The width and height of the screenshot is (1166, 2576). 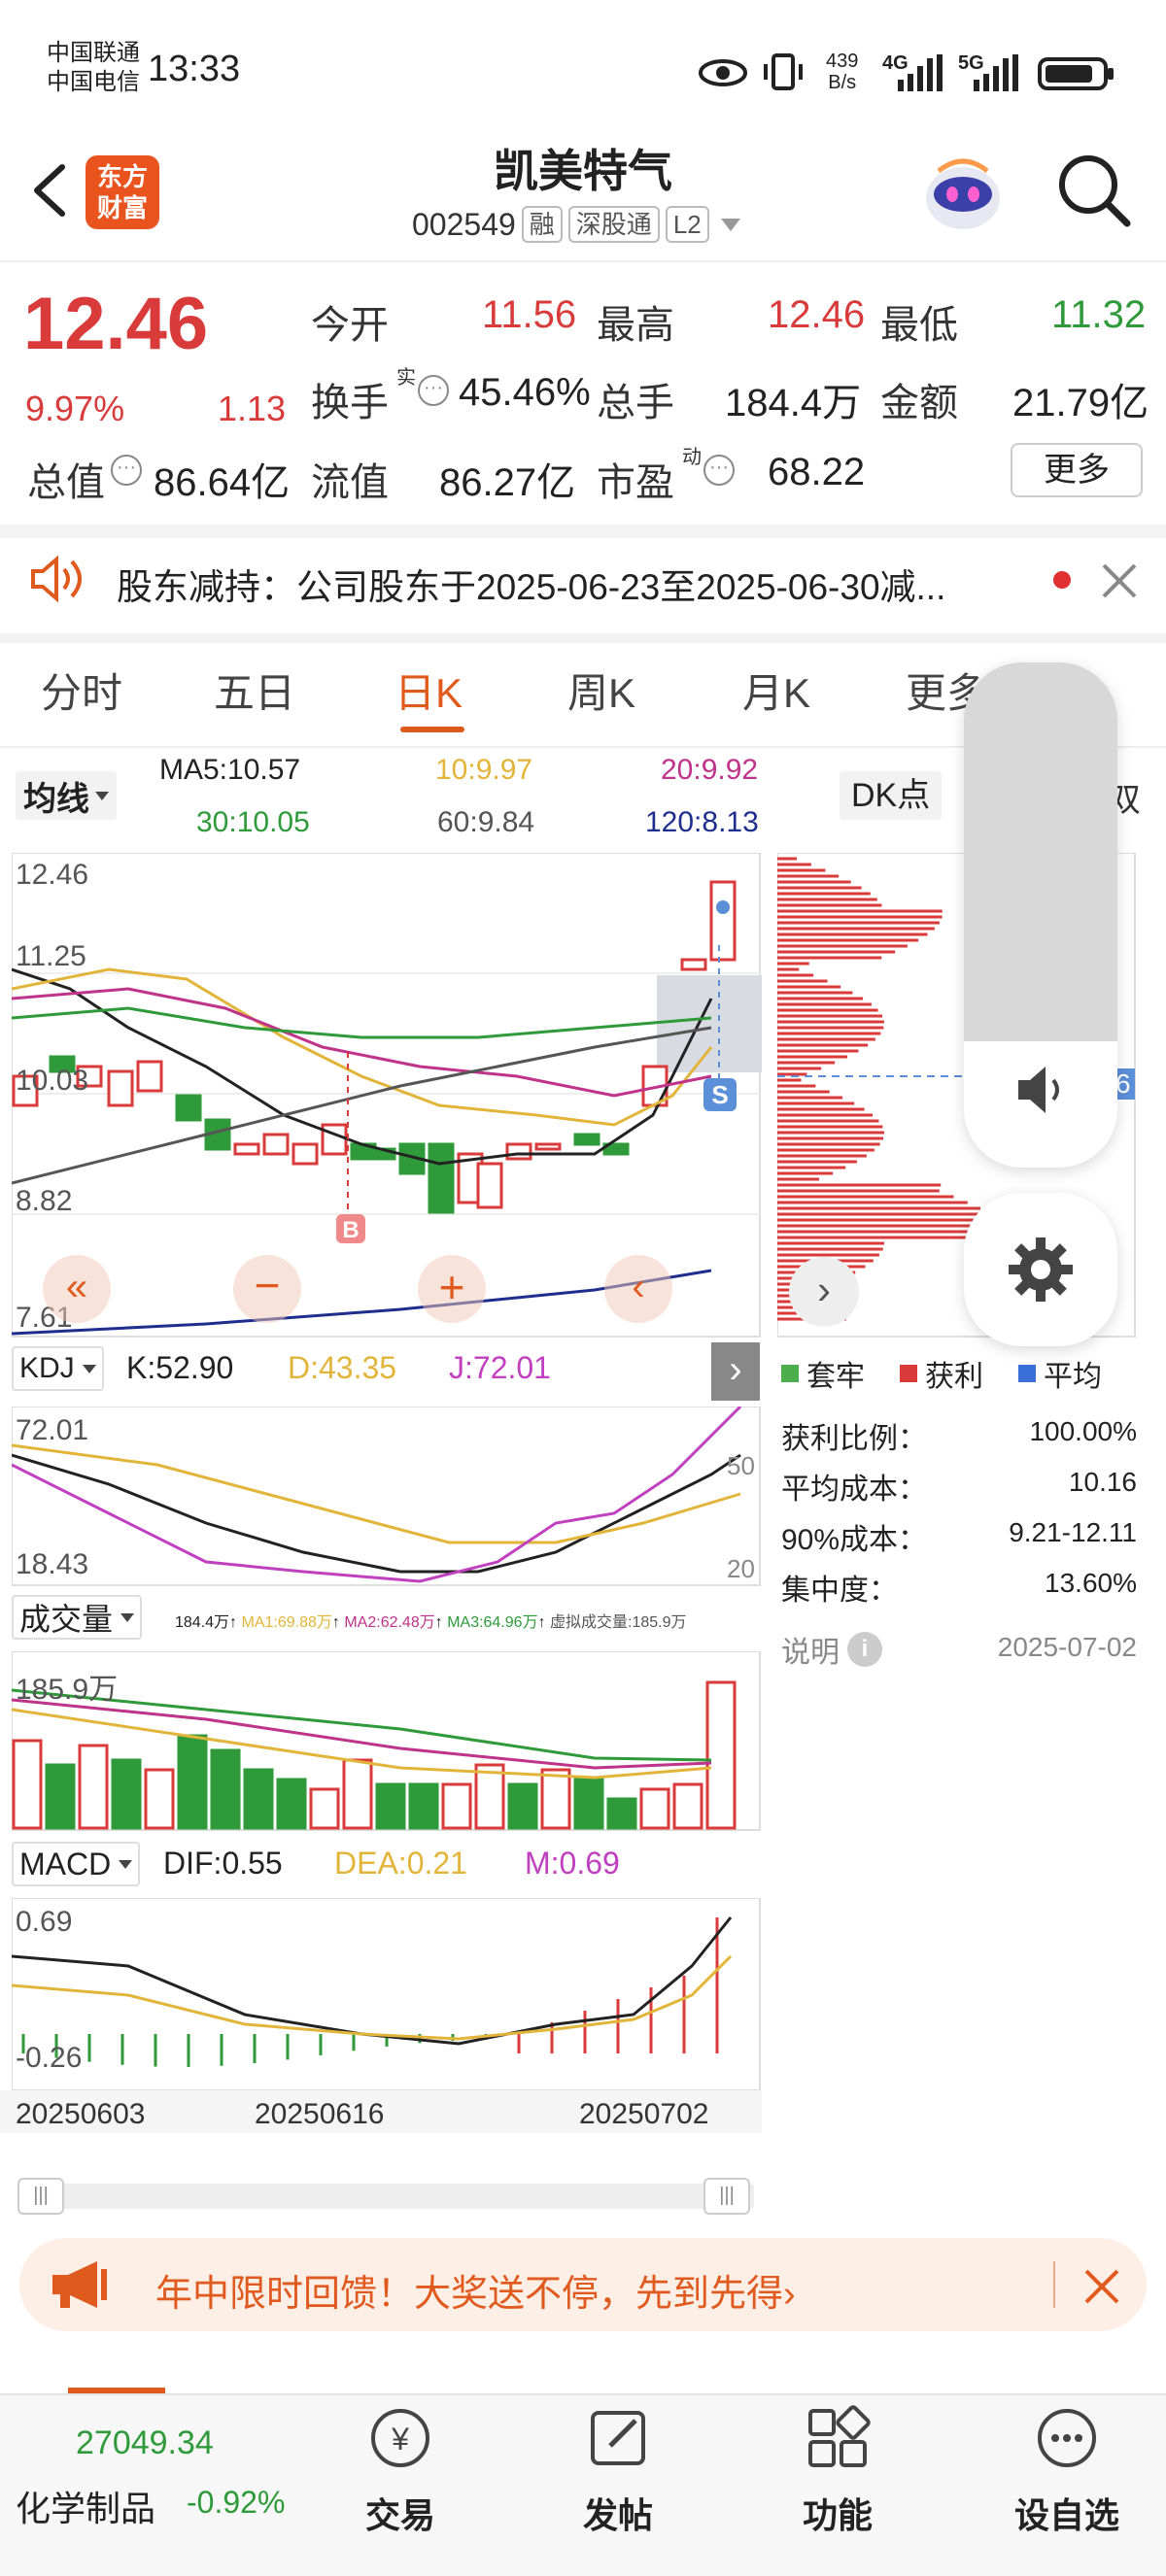 What do you see at coordinates (320, 2114) in the screenshot?
I see `x-date-1: 20250616` at bounding box center [320, 2114].